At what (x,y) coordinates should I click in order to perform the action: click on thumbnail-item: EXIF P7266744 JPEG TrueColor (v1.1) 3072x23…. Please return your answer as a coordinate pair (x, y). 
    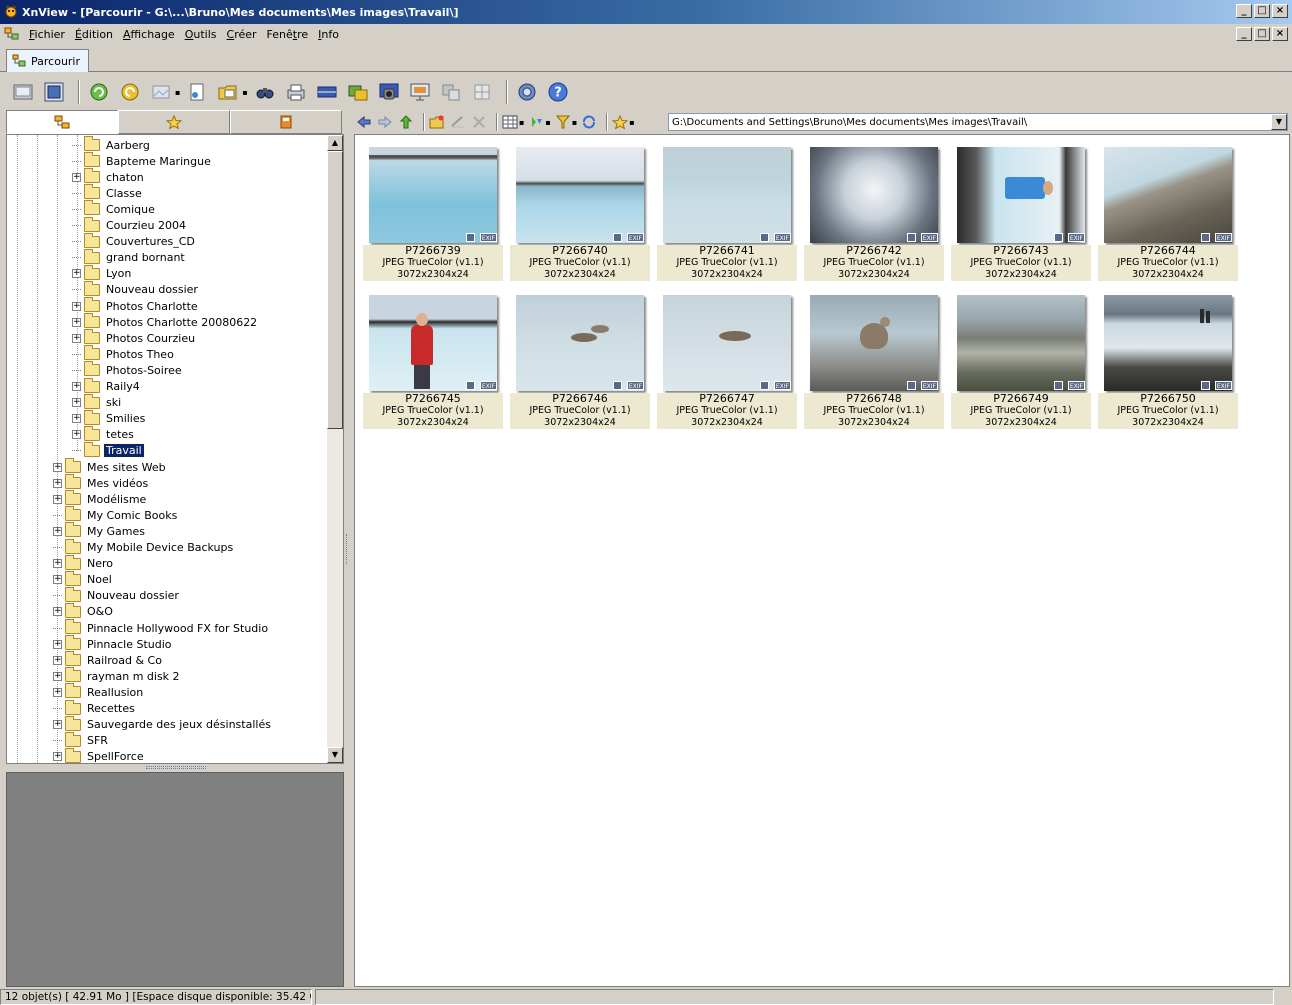
    Looking at the image, I should click on (1168, 211).